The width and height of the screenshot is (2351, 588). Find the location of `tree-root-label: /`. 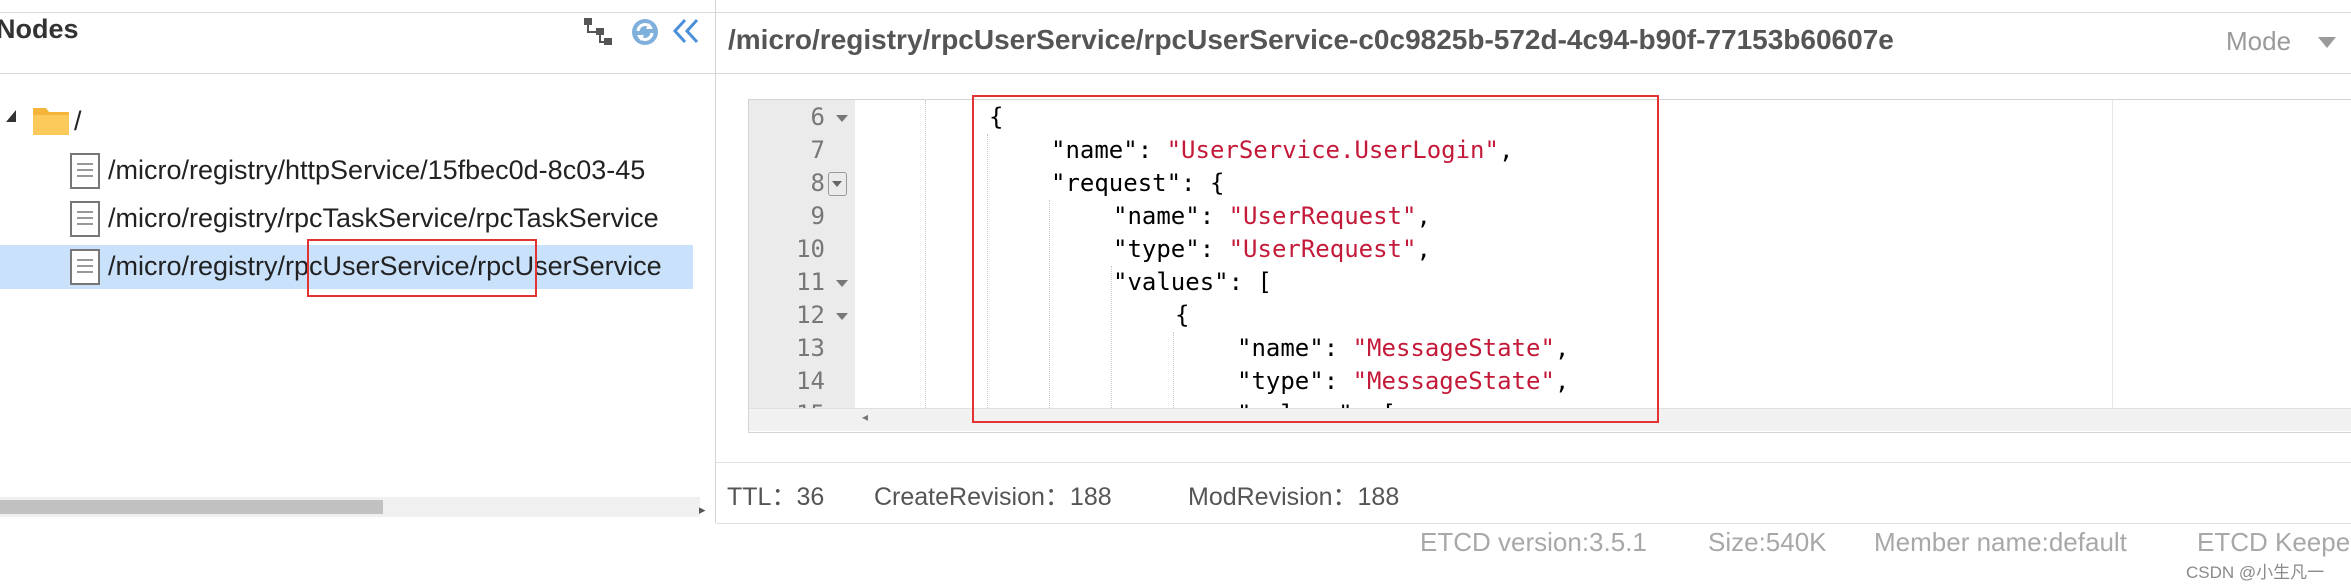

tree-root-label: / is located at coordinates (78, 121).